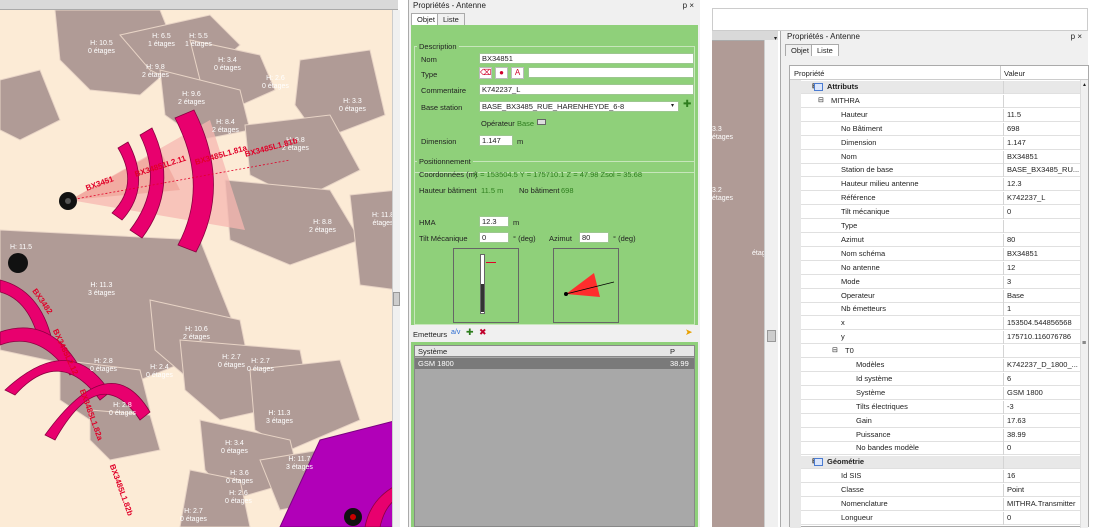  Describe the element at coordinates (1045, 142) in the screenshot. I see `property-value: 1.147` at that location.